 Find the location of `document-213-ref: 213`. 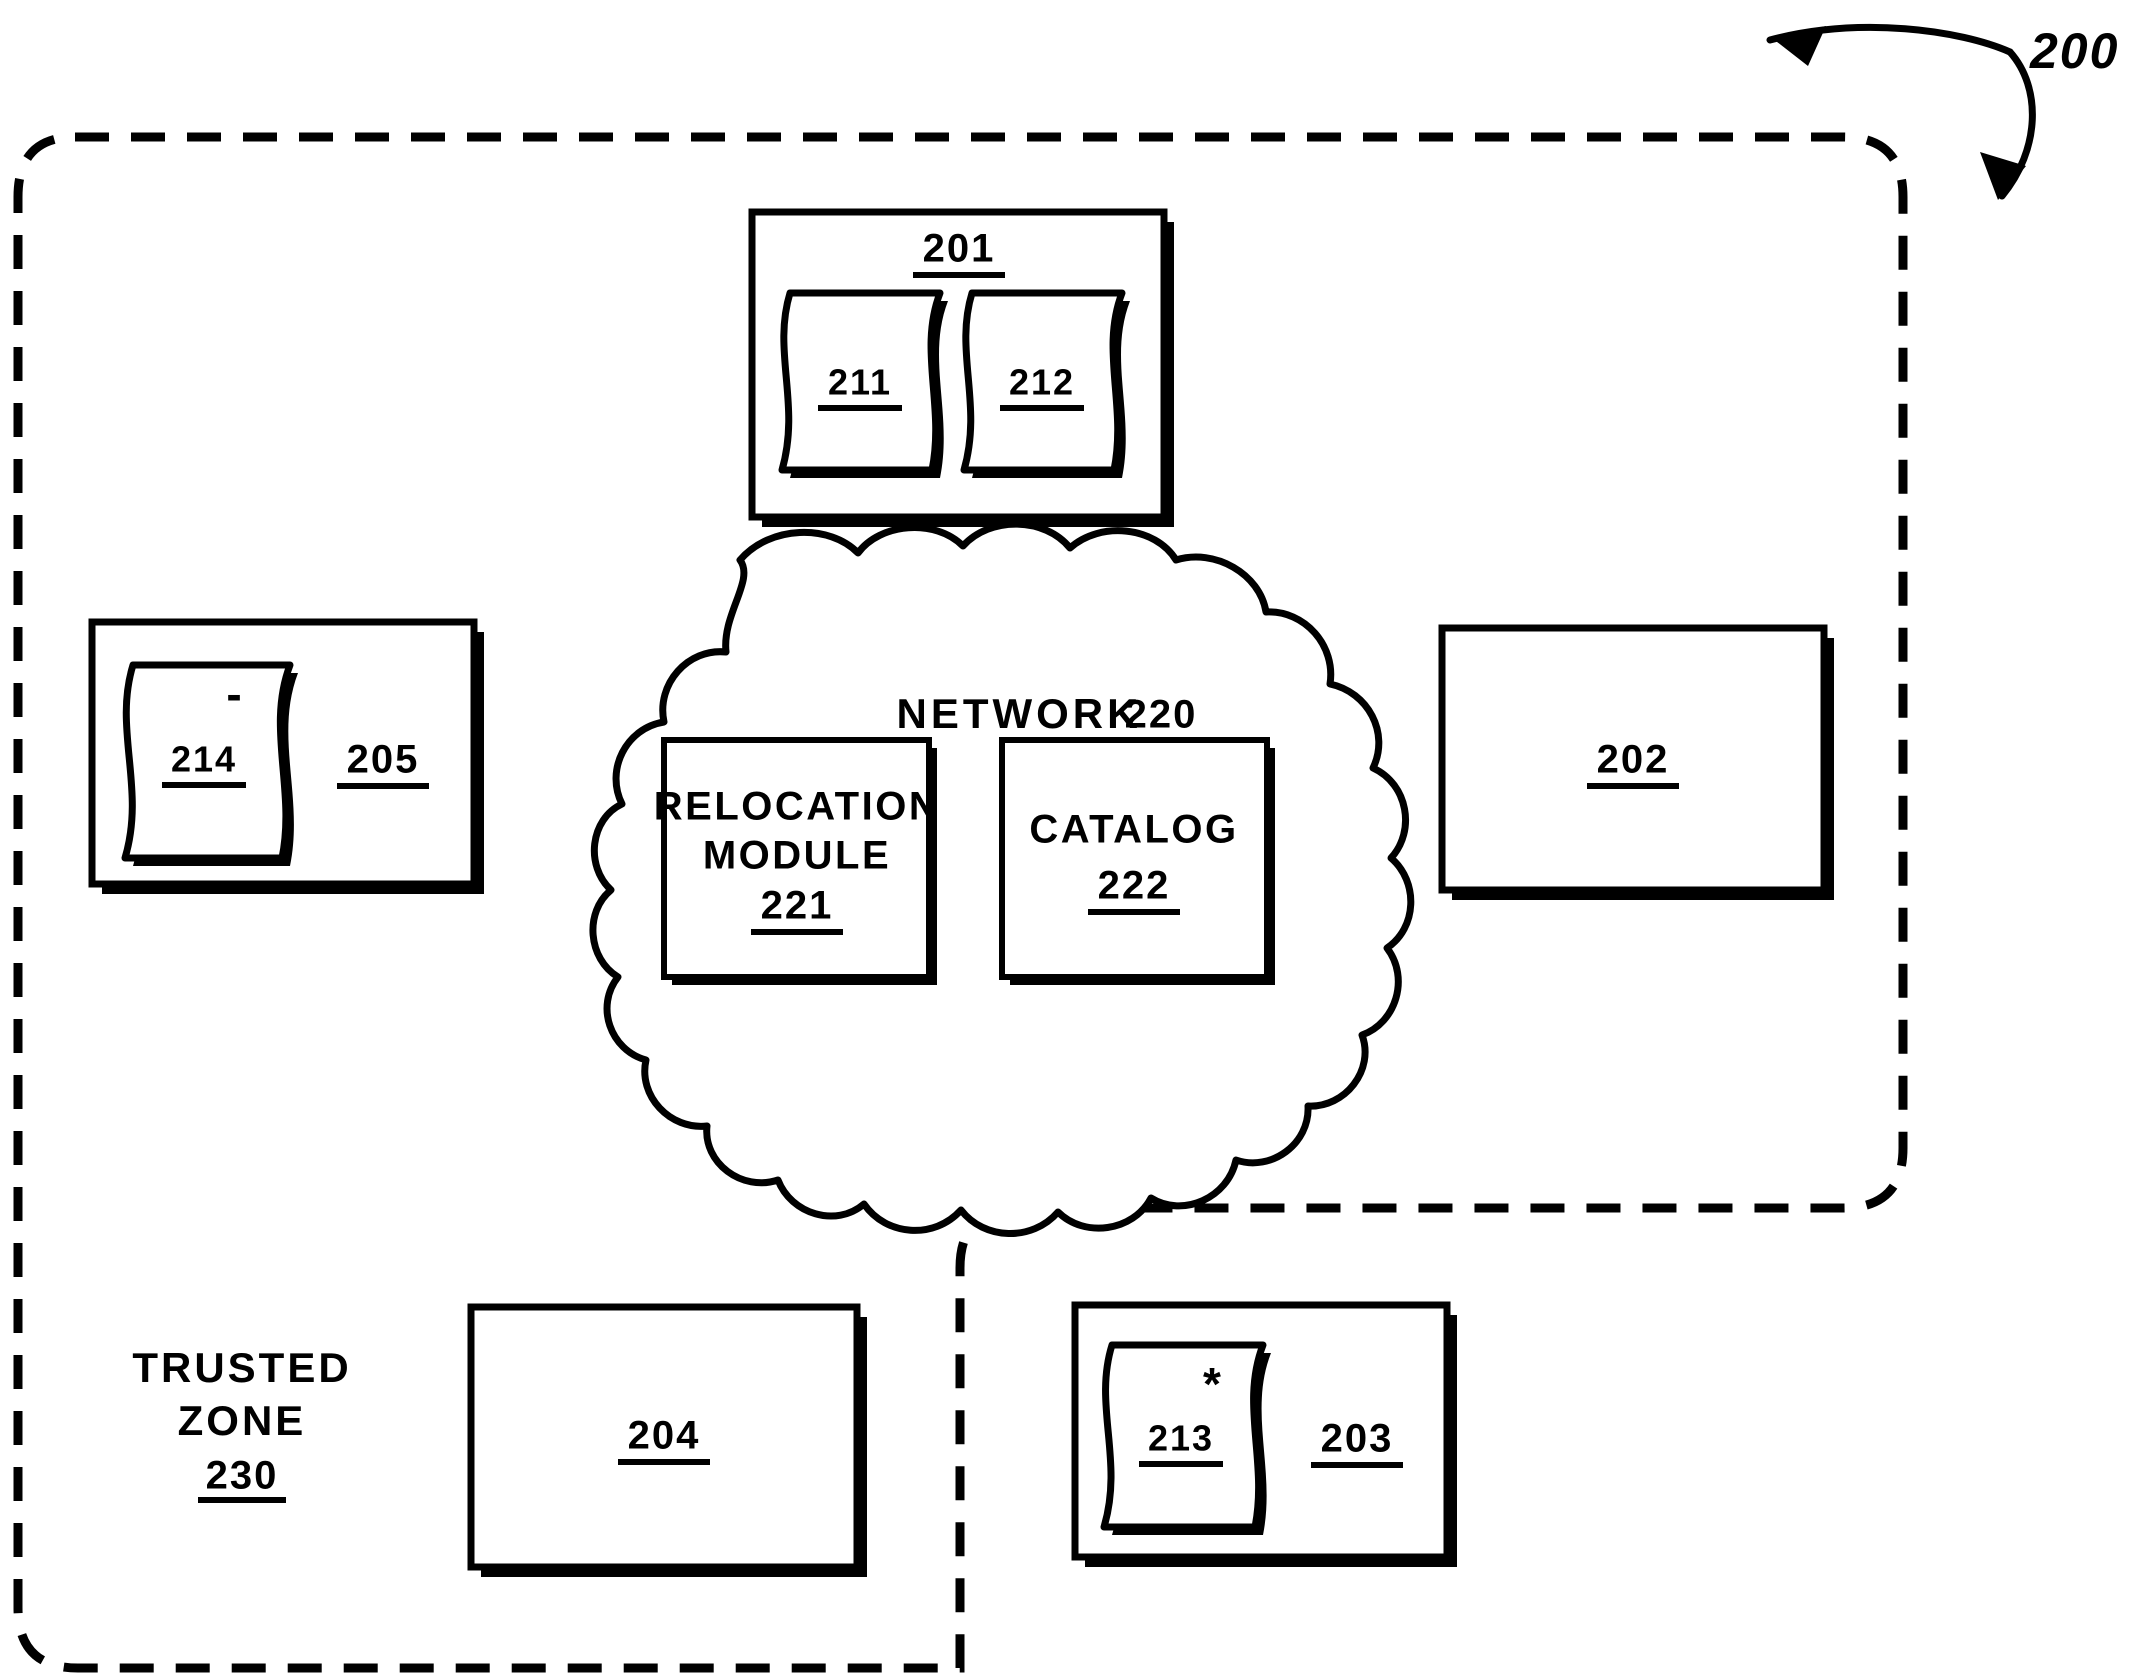

document-213-ref: 213 is located at coordinates (1181, 1438).